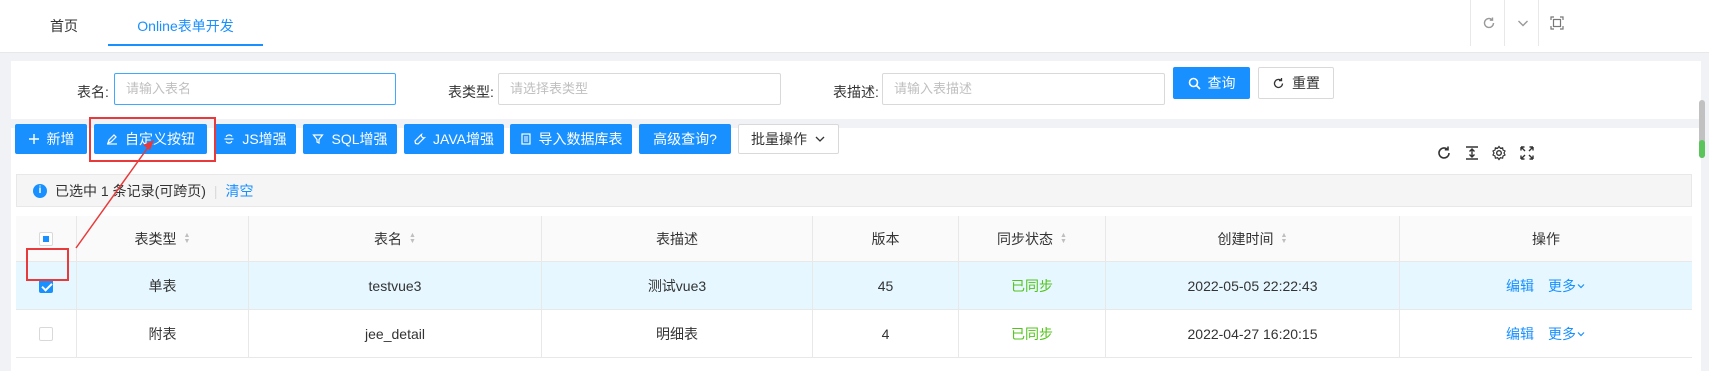 The height and width of the screenshot is (371, 1709). Describe the element at coordinates (114, 194) in the screenshot. I see `annotation-arrow` at that location.